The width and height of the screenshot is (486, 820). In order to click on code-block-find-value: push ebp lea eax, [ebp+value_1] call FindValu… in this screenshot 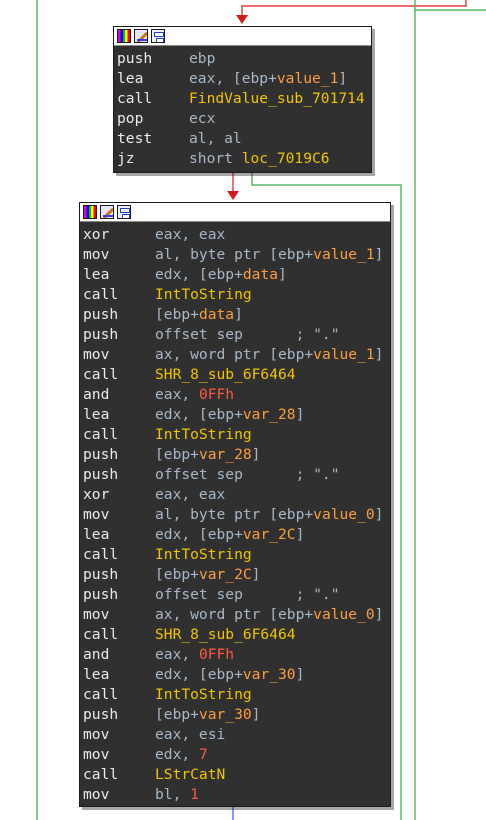, I will do `click(242, 99)`.